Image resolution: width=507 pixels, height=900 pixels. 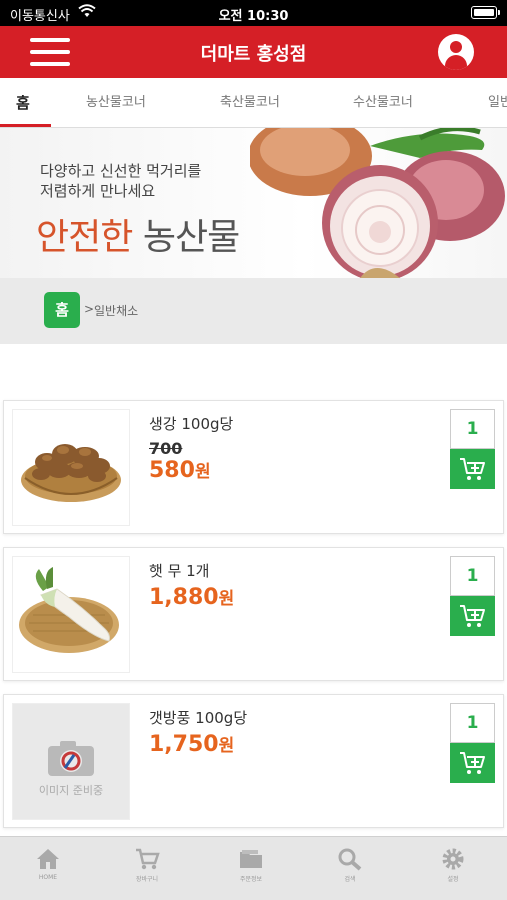 What do you see at coordinates (166, 448) in the screenshot?
I see `product-original-price: 700` at bounding box center [166, 448].